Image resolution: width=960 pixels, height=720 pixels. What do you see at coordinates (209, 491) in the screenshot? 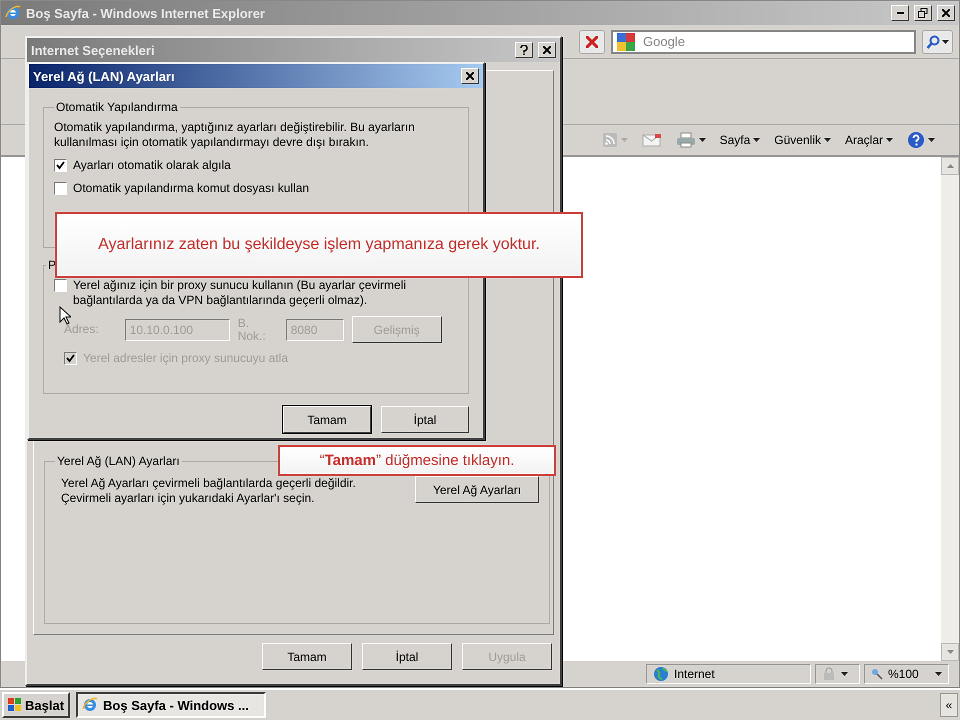
I see `lan-description: Yerel Ağ Ayarları çevirmeli bağlantılarda geçerli değildir. Çevirmeli ayarları için yukarıdaki Ayarlar'ı seçin.` at bounding box center [209, 491].